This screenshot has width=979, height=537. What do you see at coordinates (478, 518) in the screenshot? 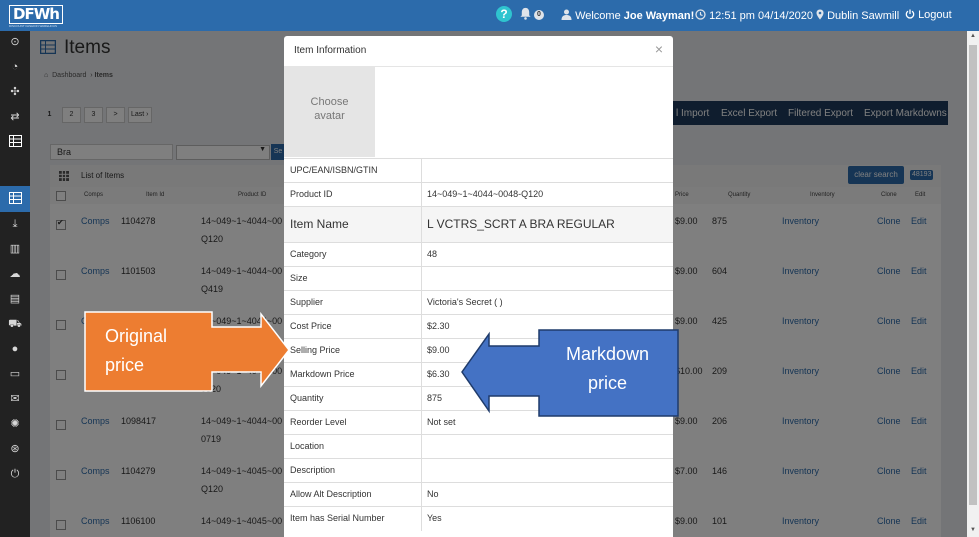
I see `info-row: Item has Serial Number Yes` at bounding box center [478, 518].